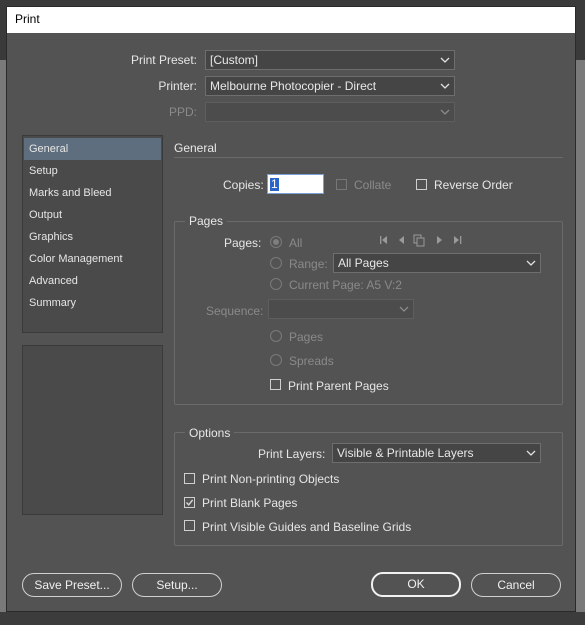  I want to click on section-divider, so click(368, 157).